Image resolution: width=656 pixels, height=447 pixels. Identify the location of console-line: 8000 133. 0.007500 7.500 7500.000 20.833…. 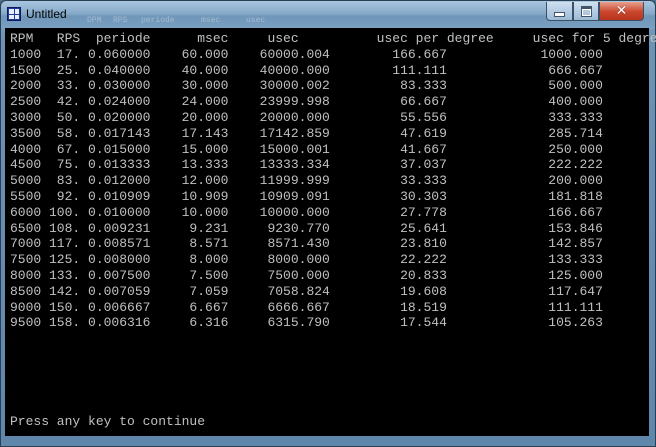
(306, 275).